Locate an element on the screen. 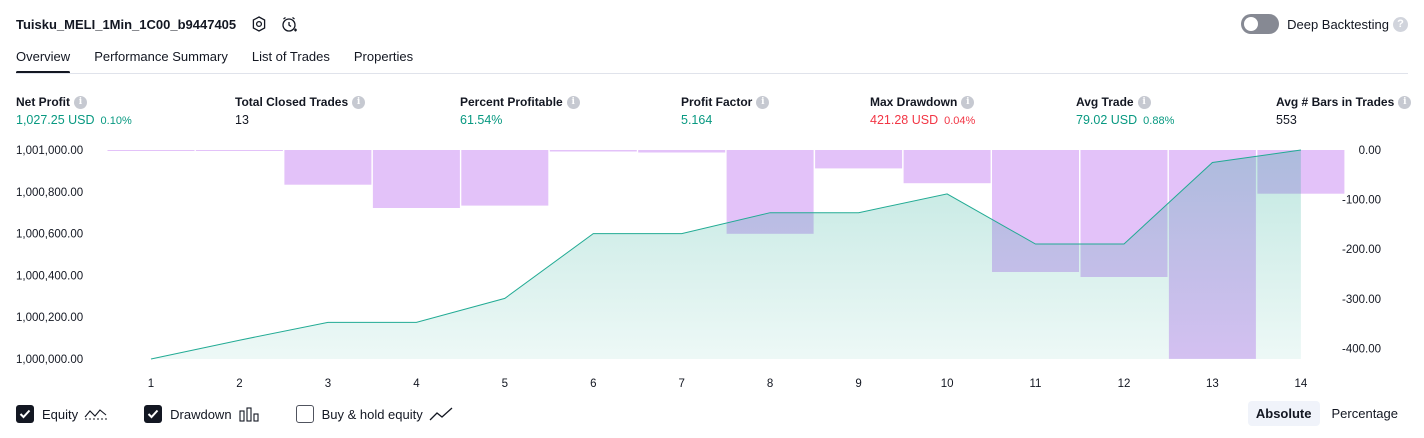  metric-avg-trade: Avg Trade i 79.02 USD 0.88% is located at coordinates (1125, 110).